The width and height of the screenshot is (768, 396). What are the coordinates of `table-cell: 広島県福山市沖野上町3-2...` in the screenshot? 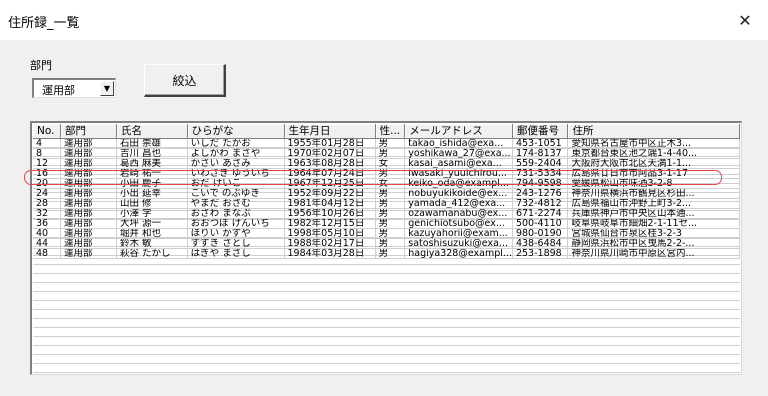 It's located at (653, 203).